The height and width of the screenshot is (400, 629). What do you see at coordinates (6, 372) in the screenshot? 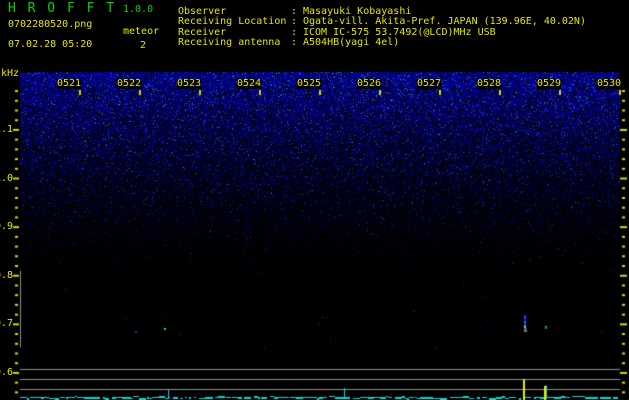
I see `freq-label-0.6: 0.6` at bounding box center [6, 372].